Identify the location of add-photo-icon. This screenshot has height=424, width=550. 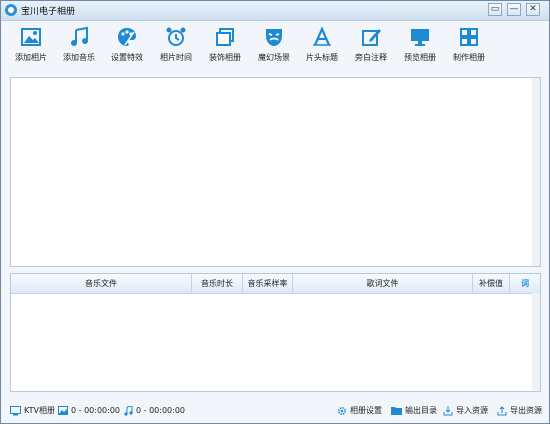
(31, 37).